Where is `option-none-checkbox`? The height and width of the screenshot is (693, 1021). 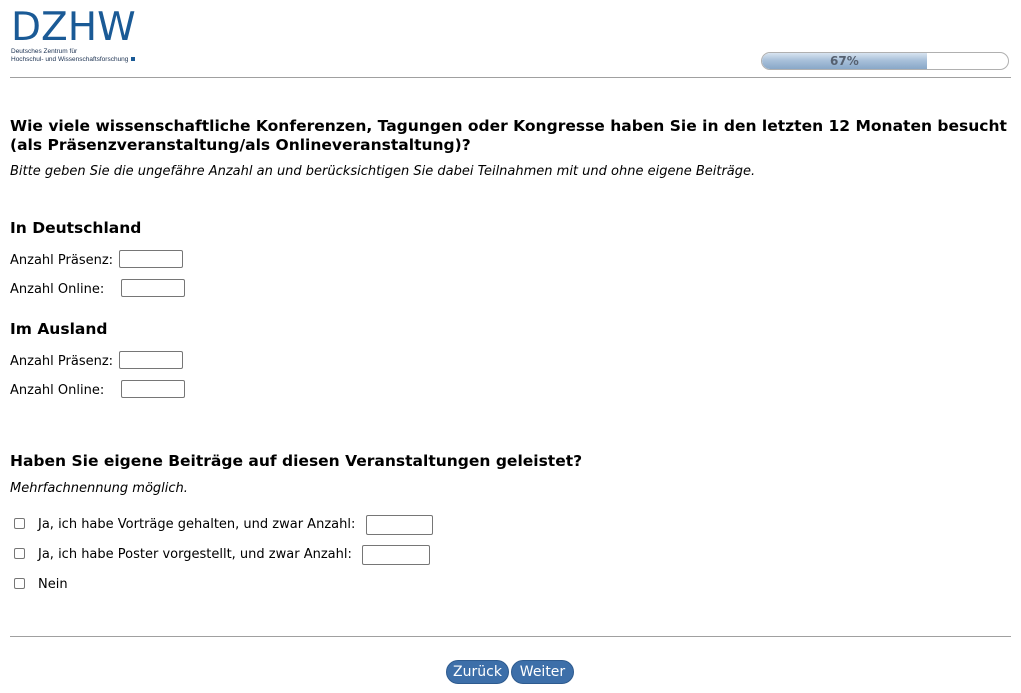
option-none-checkbox is located at coordinates (19, 583).